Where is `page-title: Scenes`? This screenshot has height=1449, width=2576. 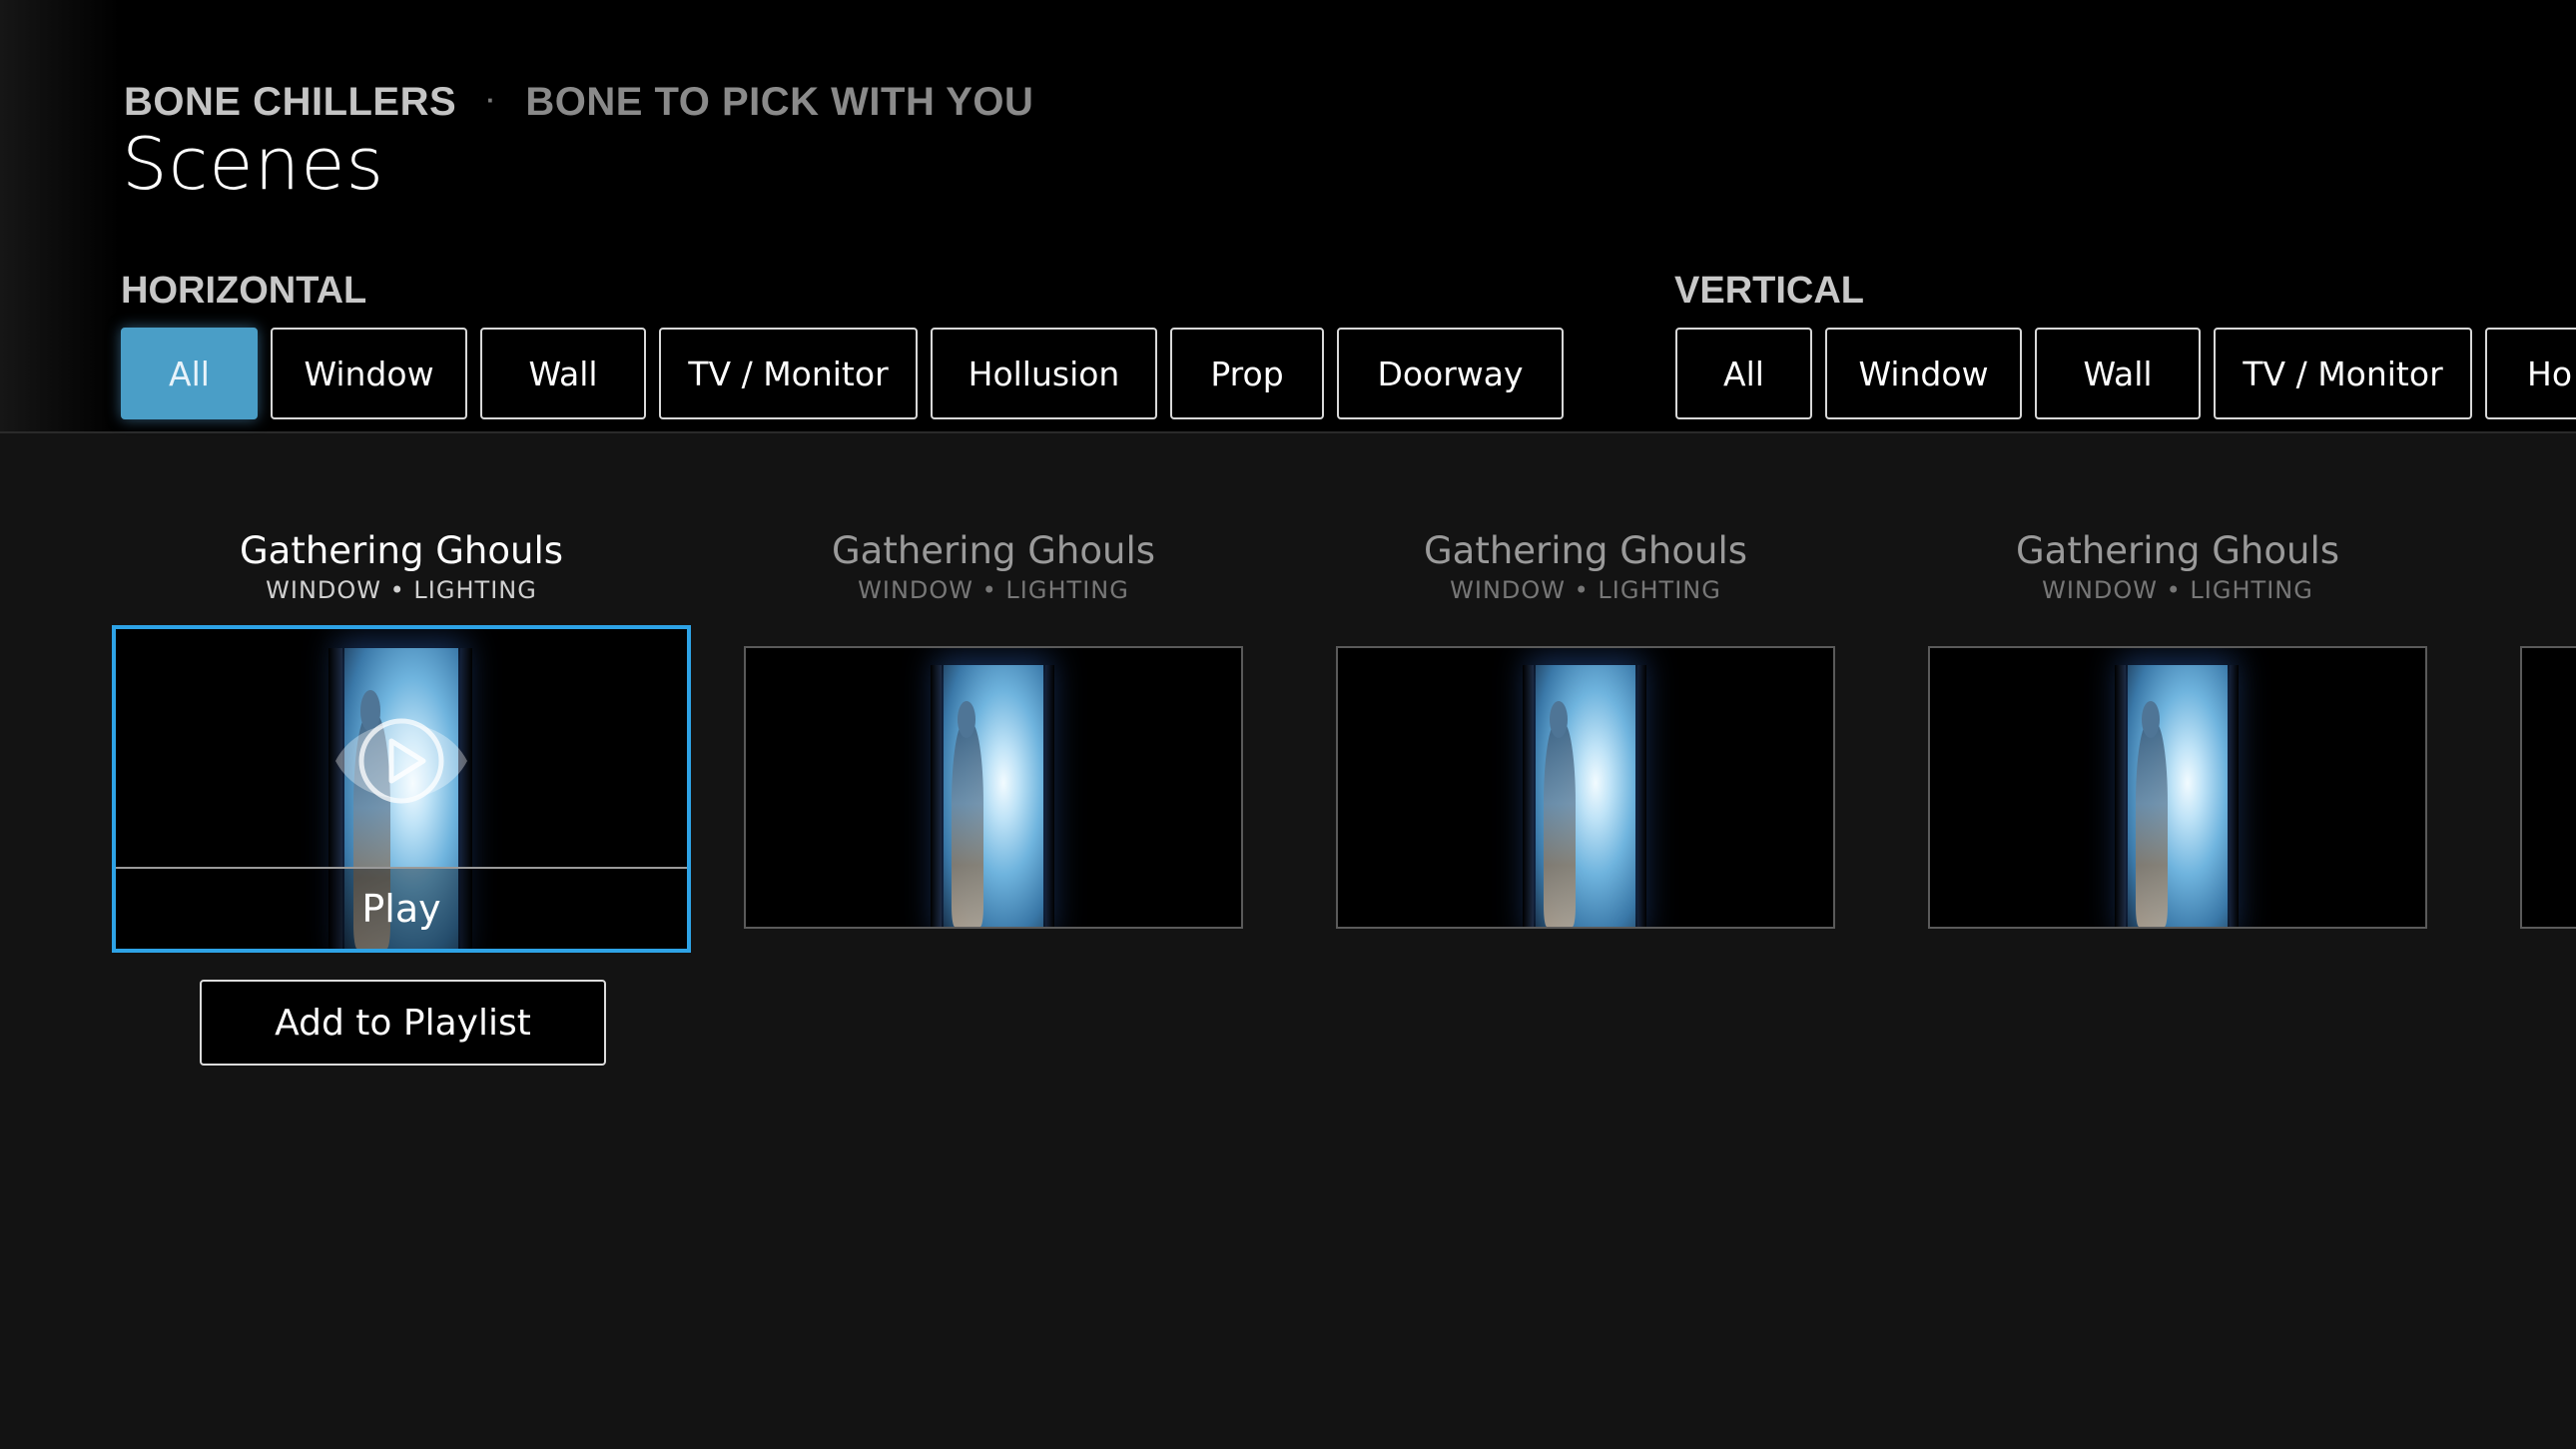
page-title: Scenes is located at coordinates (253, 164).